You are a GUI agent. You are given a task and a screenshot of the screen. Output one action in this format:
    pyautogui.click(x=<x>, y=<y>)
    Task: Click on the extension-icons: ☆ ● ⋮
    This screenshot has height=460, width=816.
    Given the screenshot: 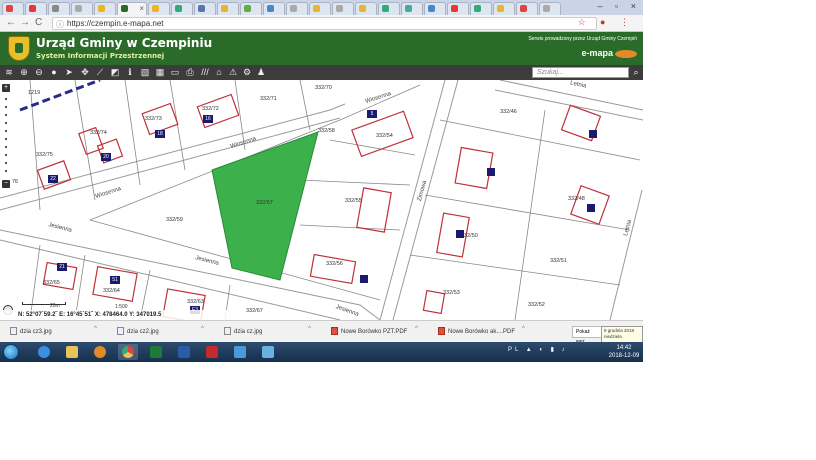 What is the action you would take?
    pyautogui.click(x=606, y=22)
    